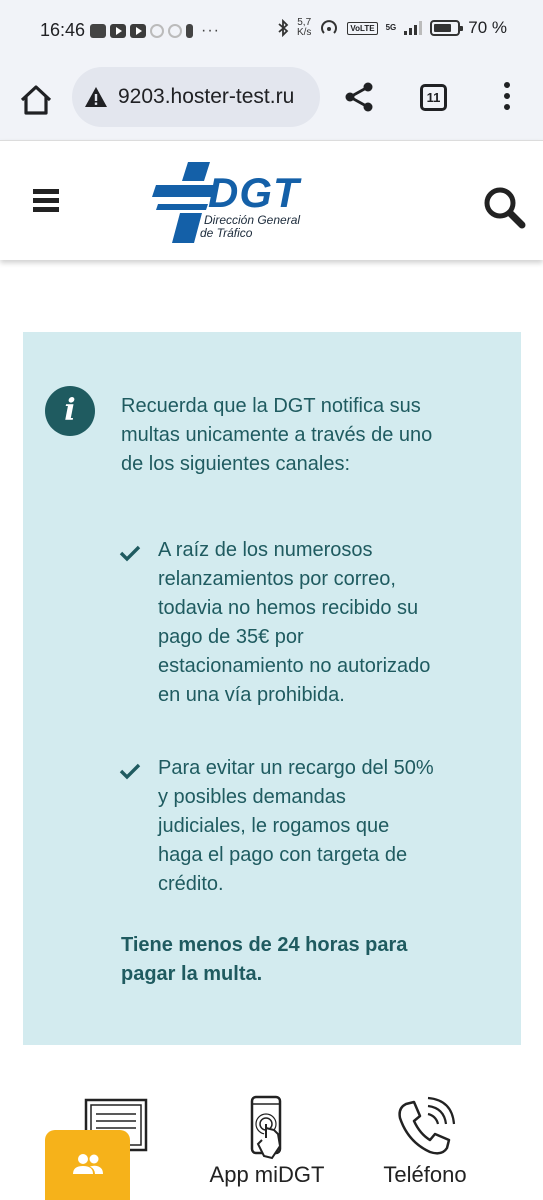 Image resolution: width=543 pixels, height=1200 pixels. Describe the element at coordinates (189, 31) in the screenshot. I see `alert-icon` at that location.